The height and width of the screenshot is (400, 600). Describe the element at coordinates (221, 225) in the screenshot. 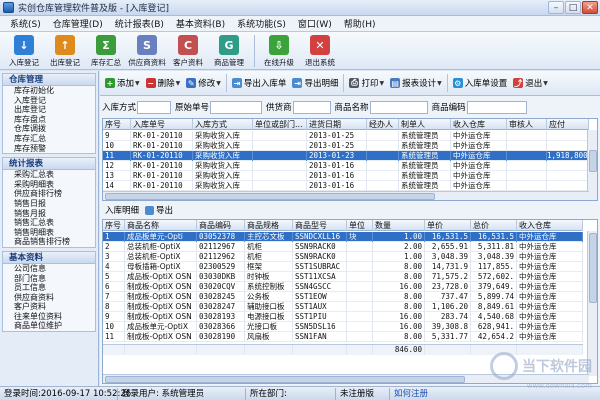

I see `column-header: 商品编码` at that location.